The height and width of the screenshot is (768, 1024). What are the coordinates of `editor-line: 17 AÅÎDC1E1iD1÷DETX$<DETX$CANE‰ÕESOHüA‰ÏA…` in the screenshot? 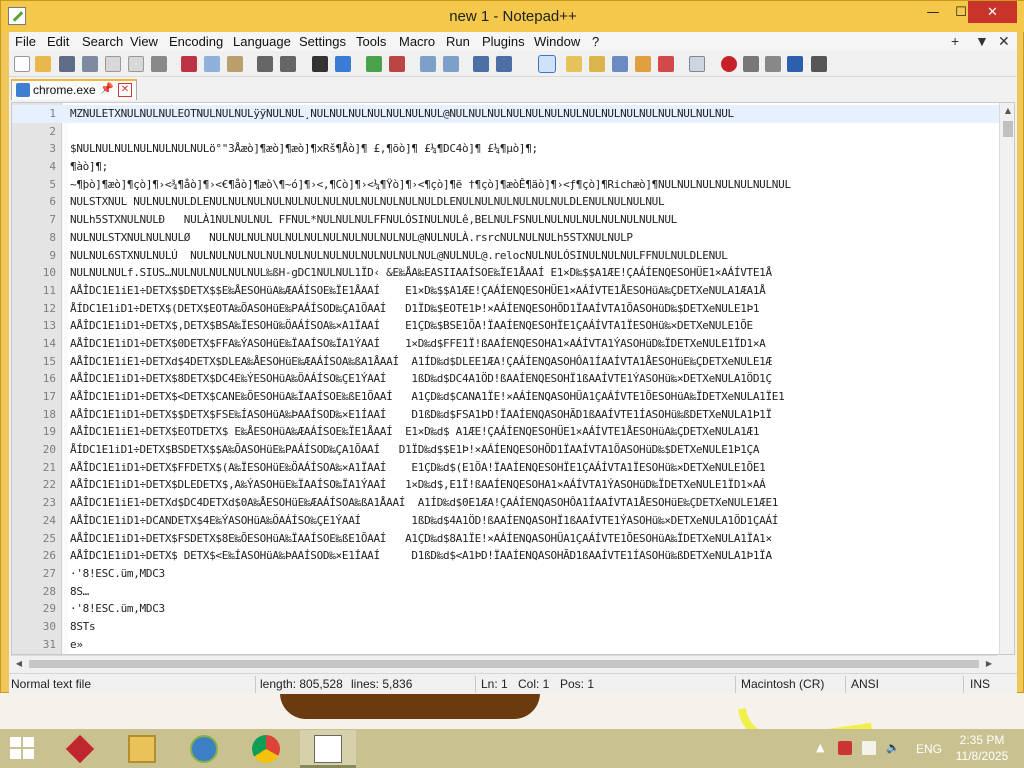 It's located at (507, 397).